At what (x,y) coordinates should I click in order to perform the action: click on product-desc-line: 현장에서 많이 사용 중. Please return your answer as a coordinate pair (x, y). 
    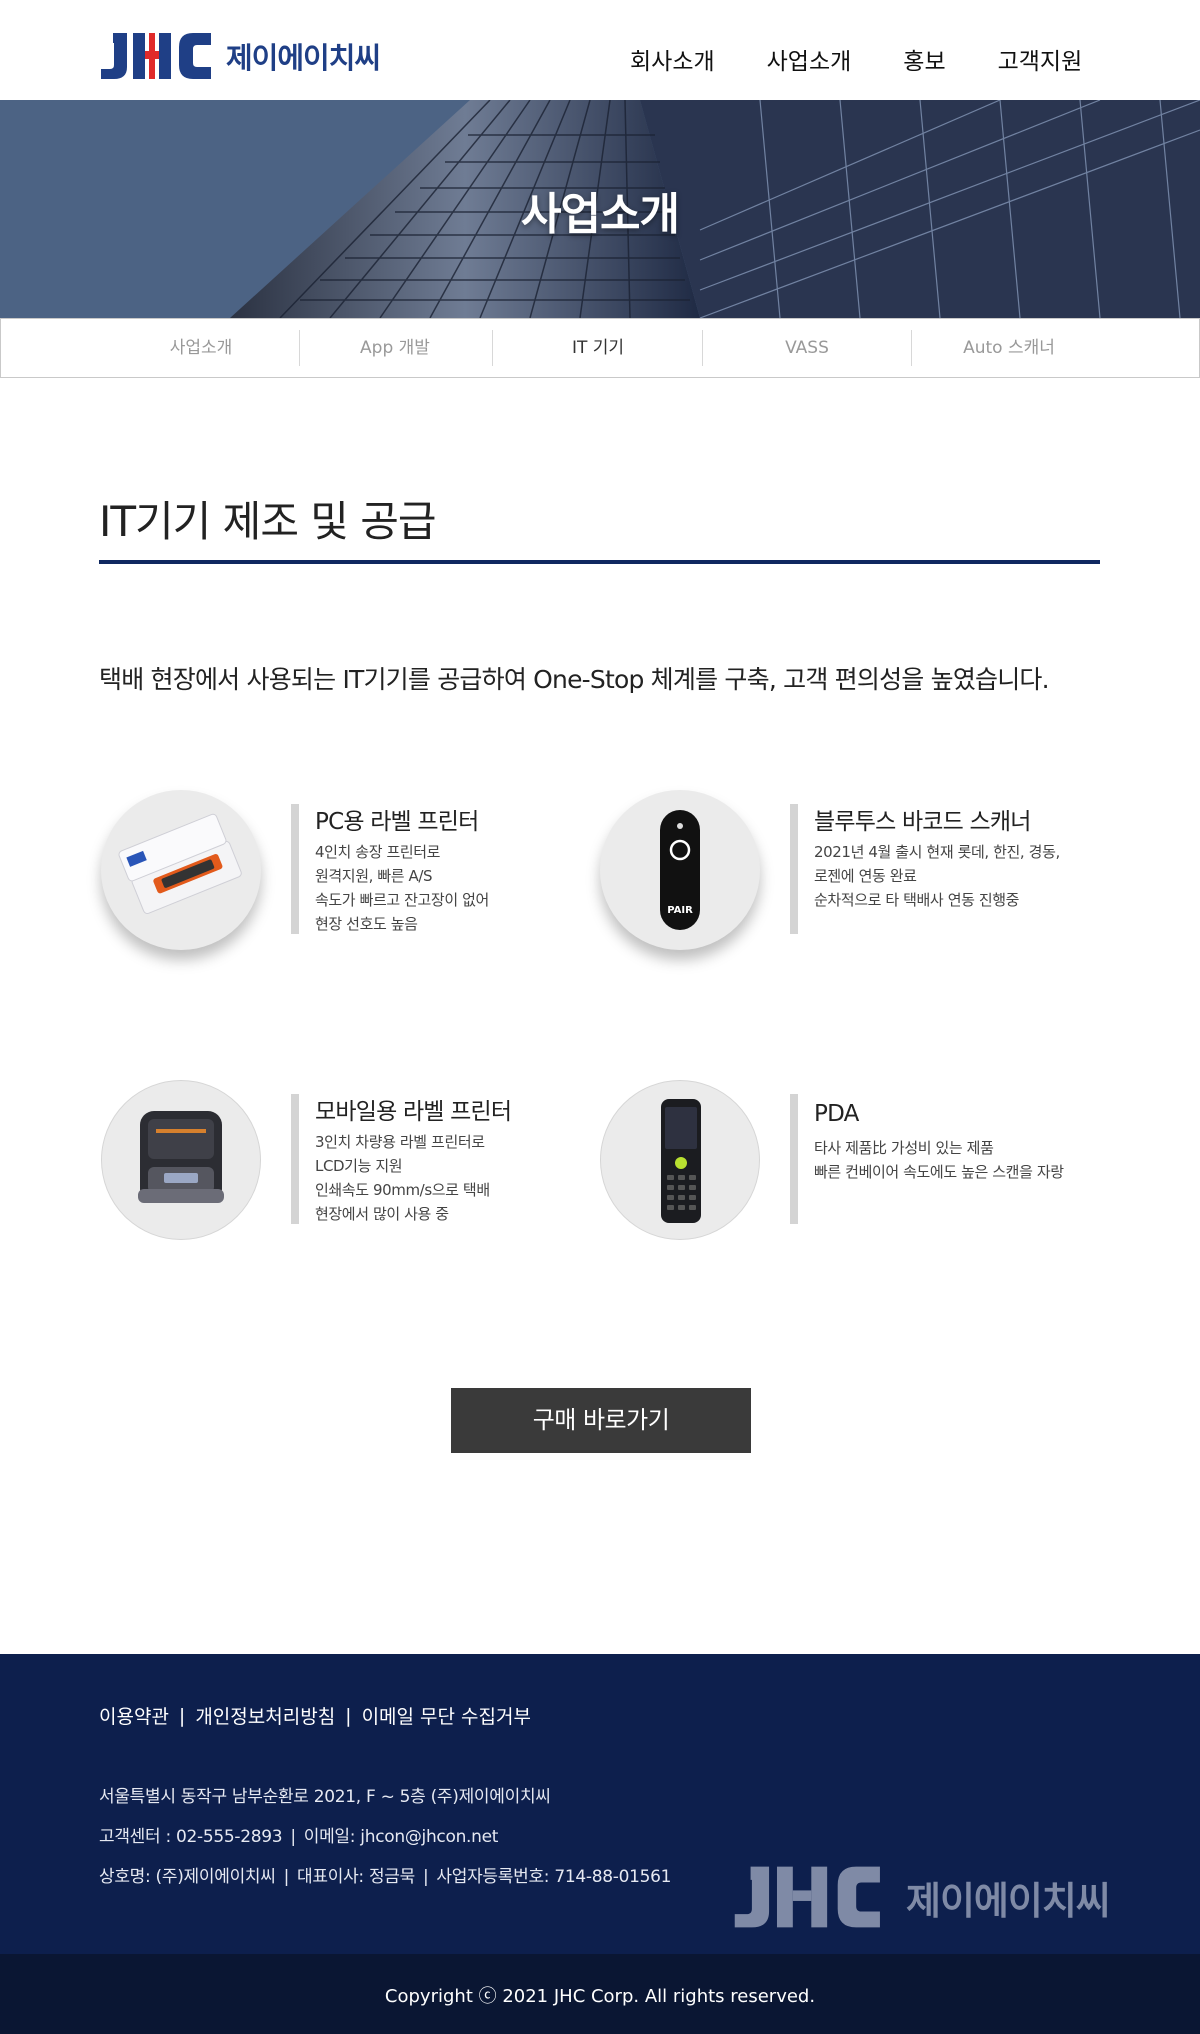
    Looking at the image, I should click on (382, 1214).